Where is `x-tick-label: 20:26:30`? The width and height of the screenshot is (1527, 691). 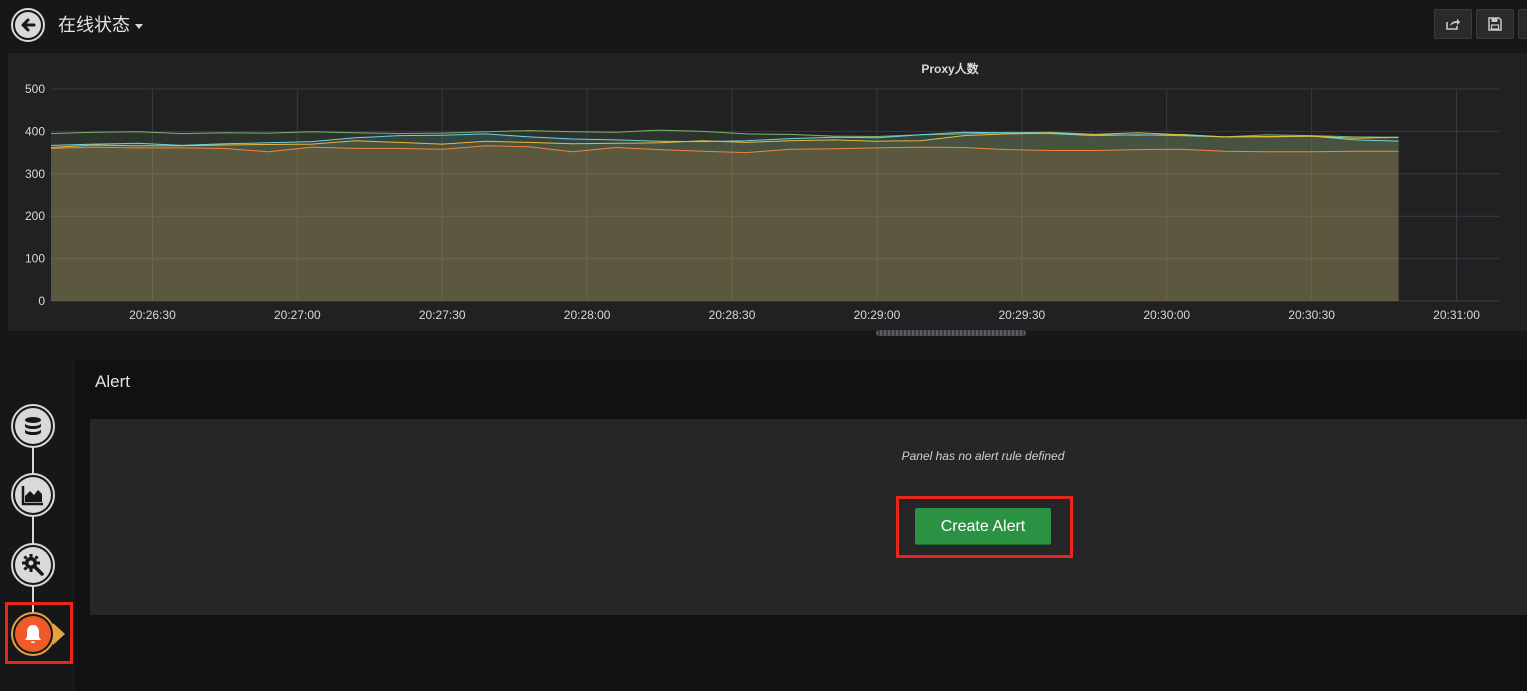
x-tick-label: 20:26:30 is located at coordinates (152, 315).